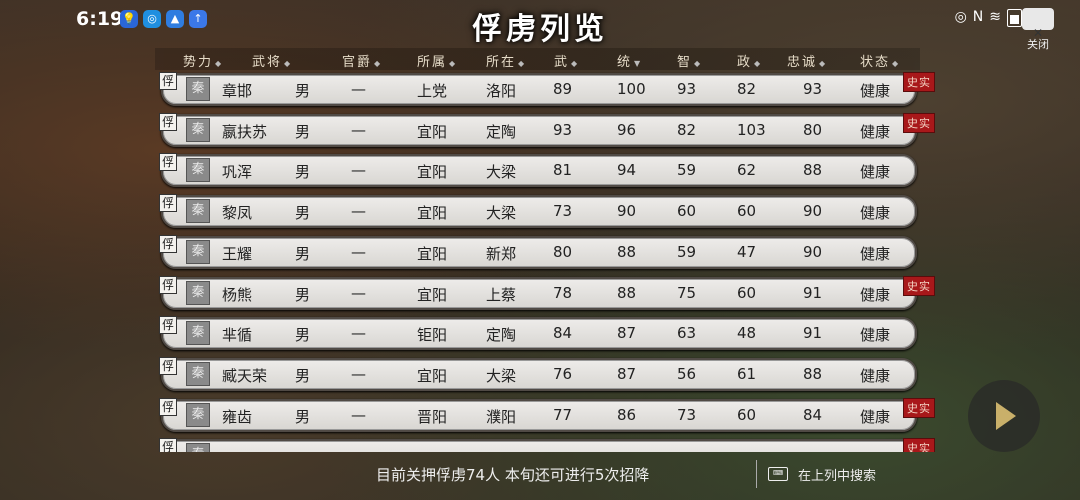 The width and height of the screenshot is (1080, 500). I want to click on table-header: 势力 ◆ 武将 ◆ 官爵 ◆ 所属 ◆ 所在 ◆ 武 ◆ 统 ▼ 智 ◆ 政 ◆ 忠诚 ◆ 状态 ◆, so click(537, 59).